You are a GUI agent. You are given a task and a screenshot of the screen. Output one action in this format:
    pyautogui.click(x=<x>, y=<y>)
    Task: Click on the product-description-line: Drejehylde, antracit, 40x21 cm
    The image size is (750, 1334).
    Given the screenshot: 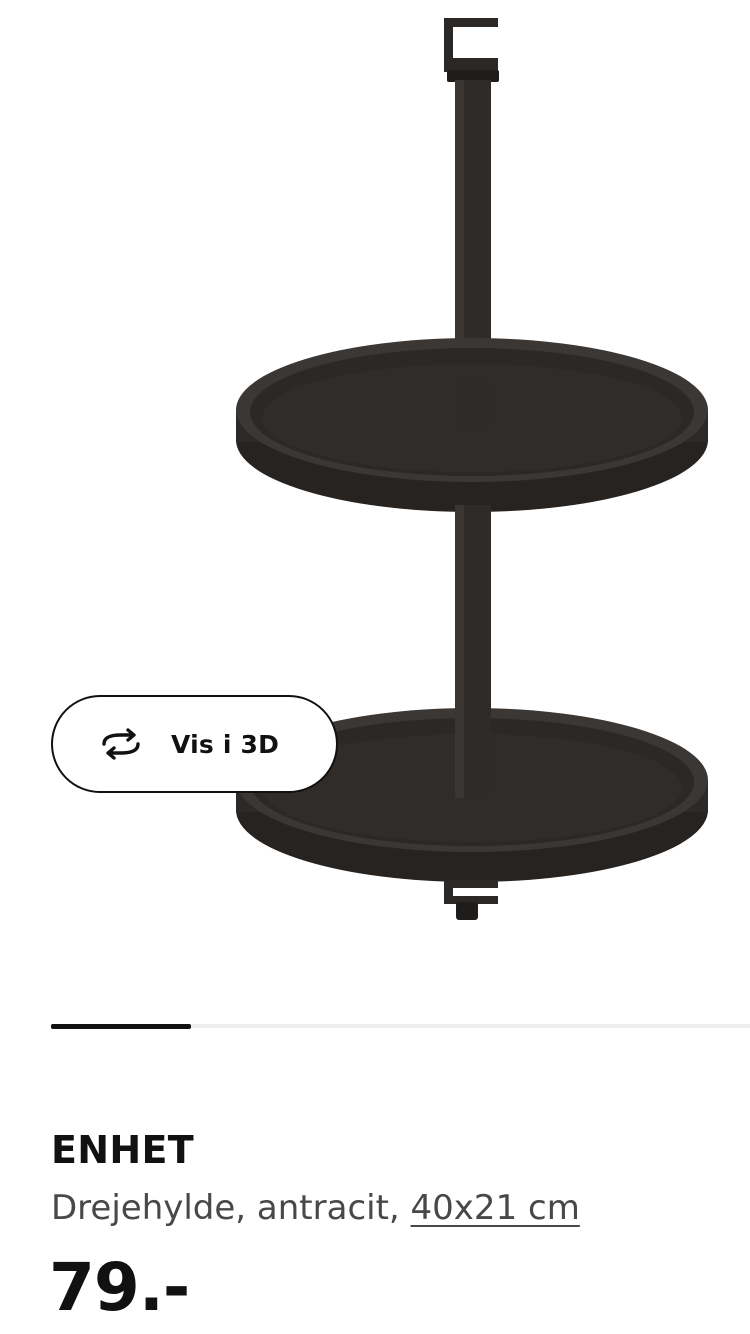 What is the action you would take?
    pyautogui.click(x=315, y=1208)
    